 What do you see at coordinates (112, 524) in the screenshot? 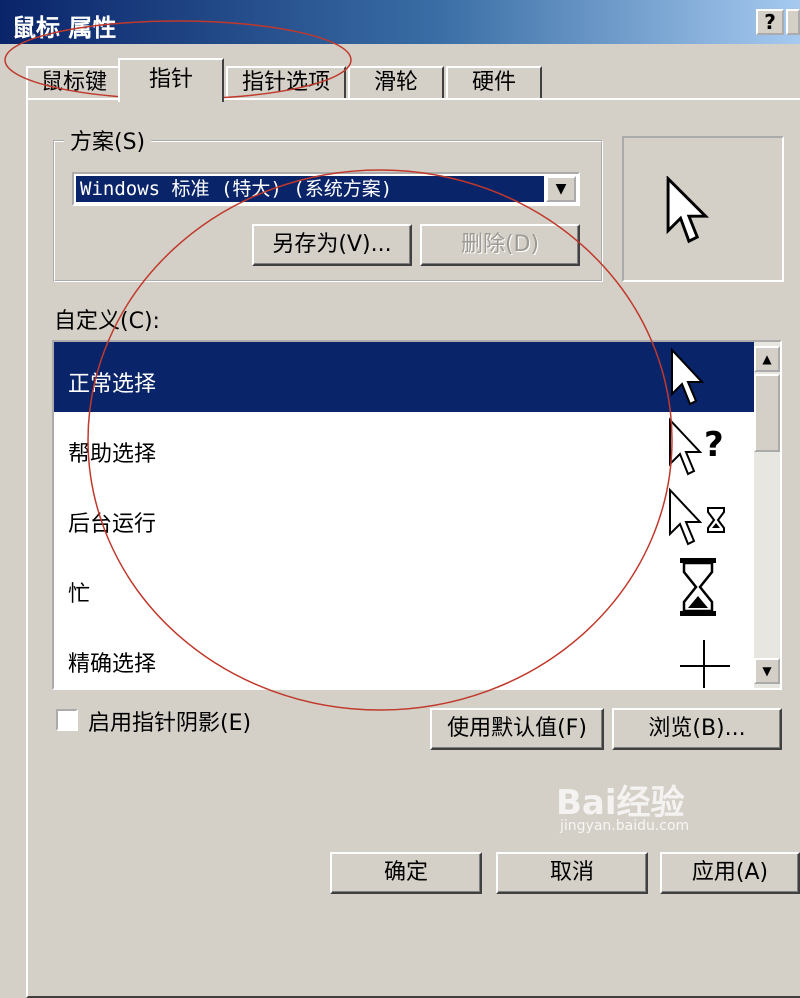
I see `list-item-label: 后台运行` at bounding box center [112, 524].